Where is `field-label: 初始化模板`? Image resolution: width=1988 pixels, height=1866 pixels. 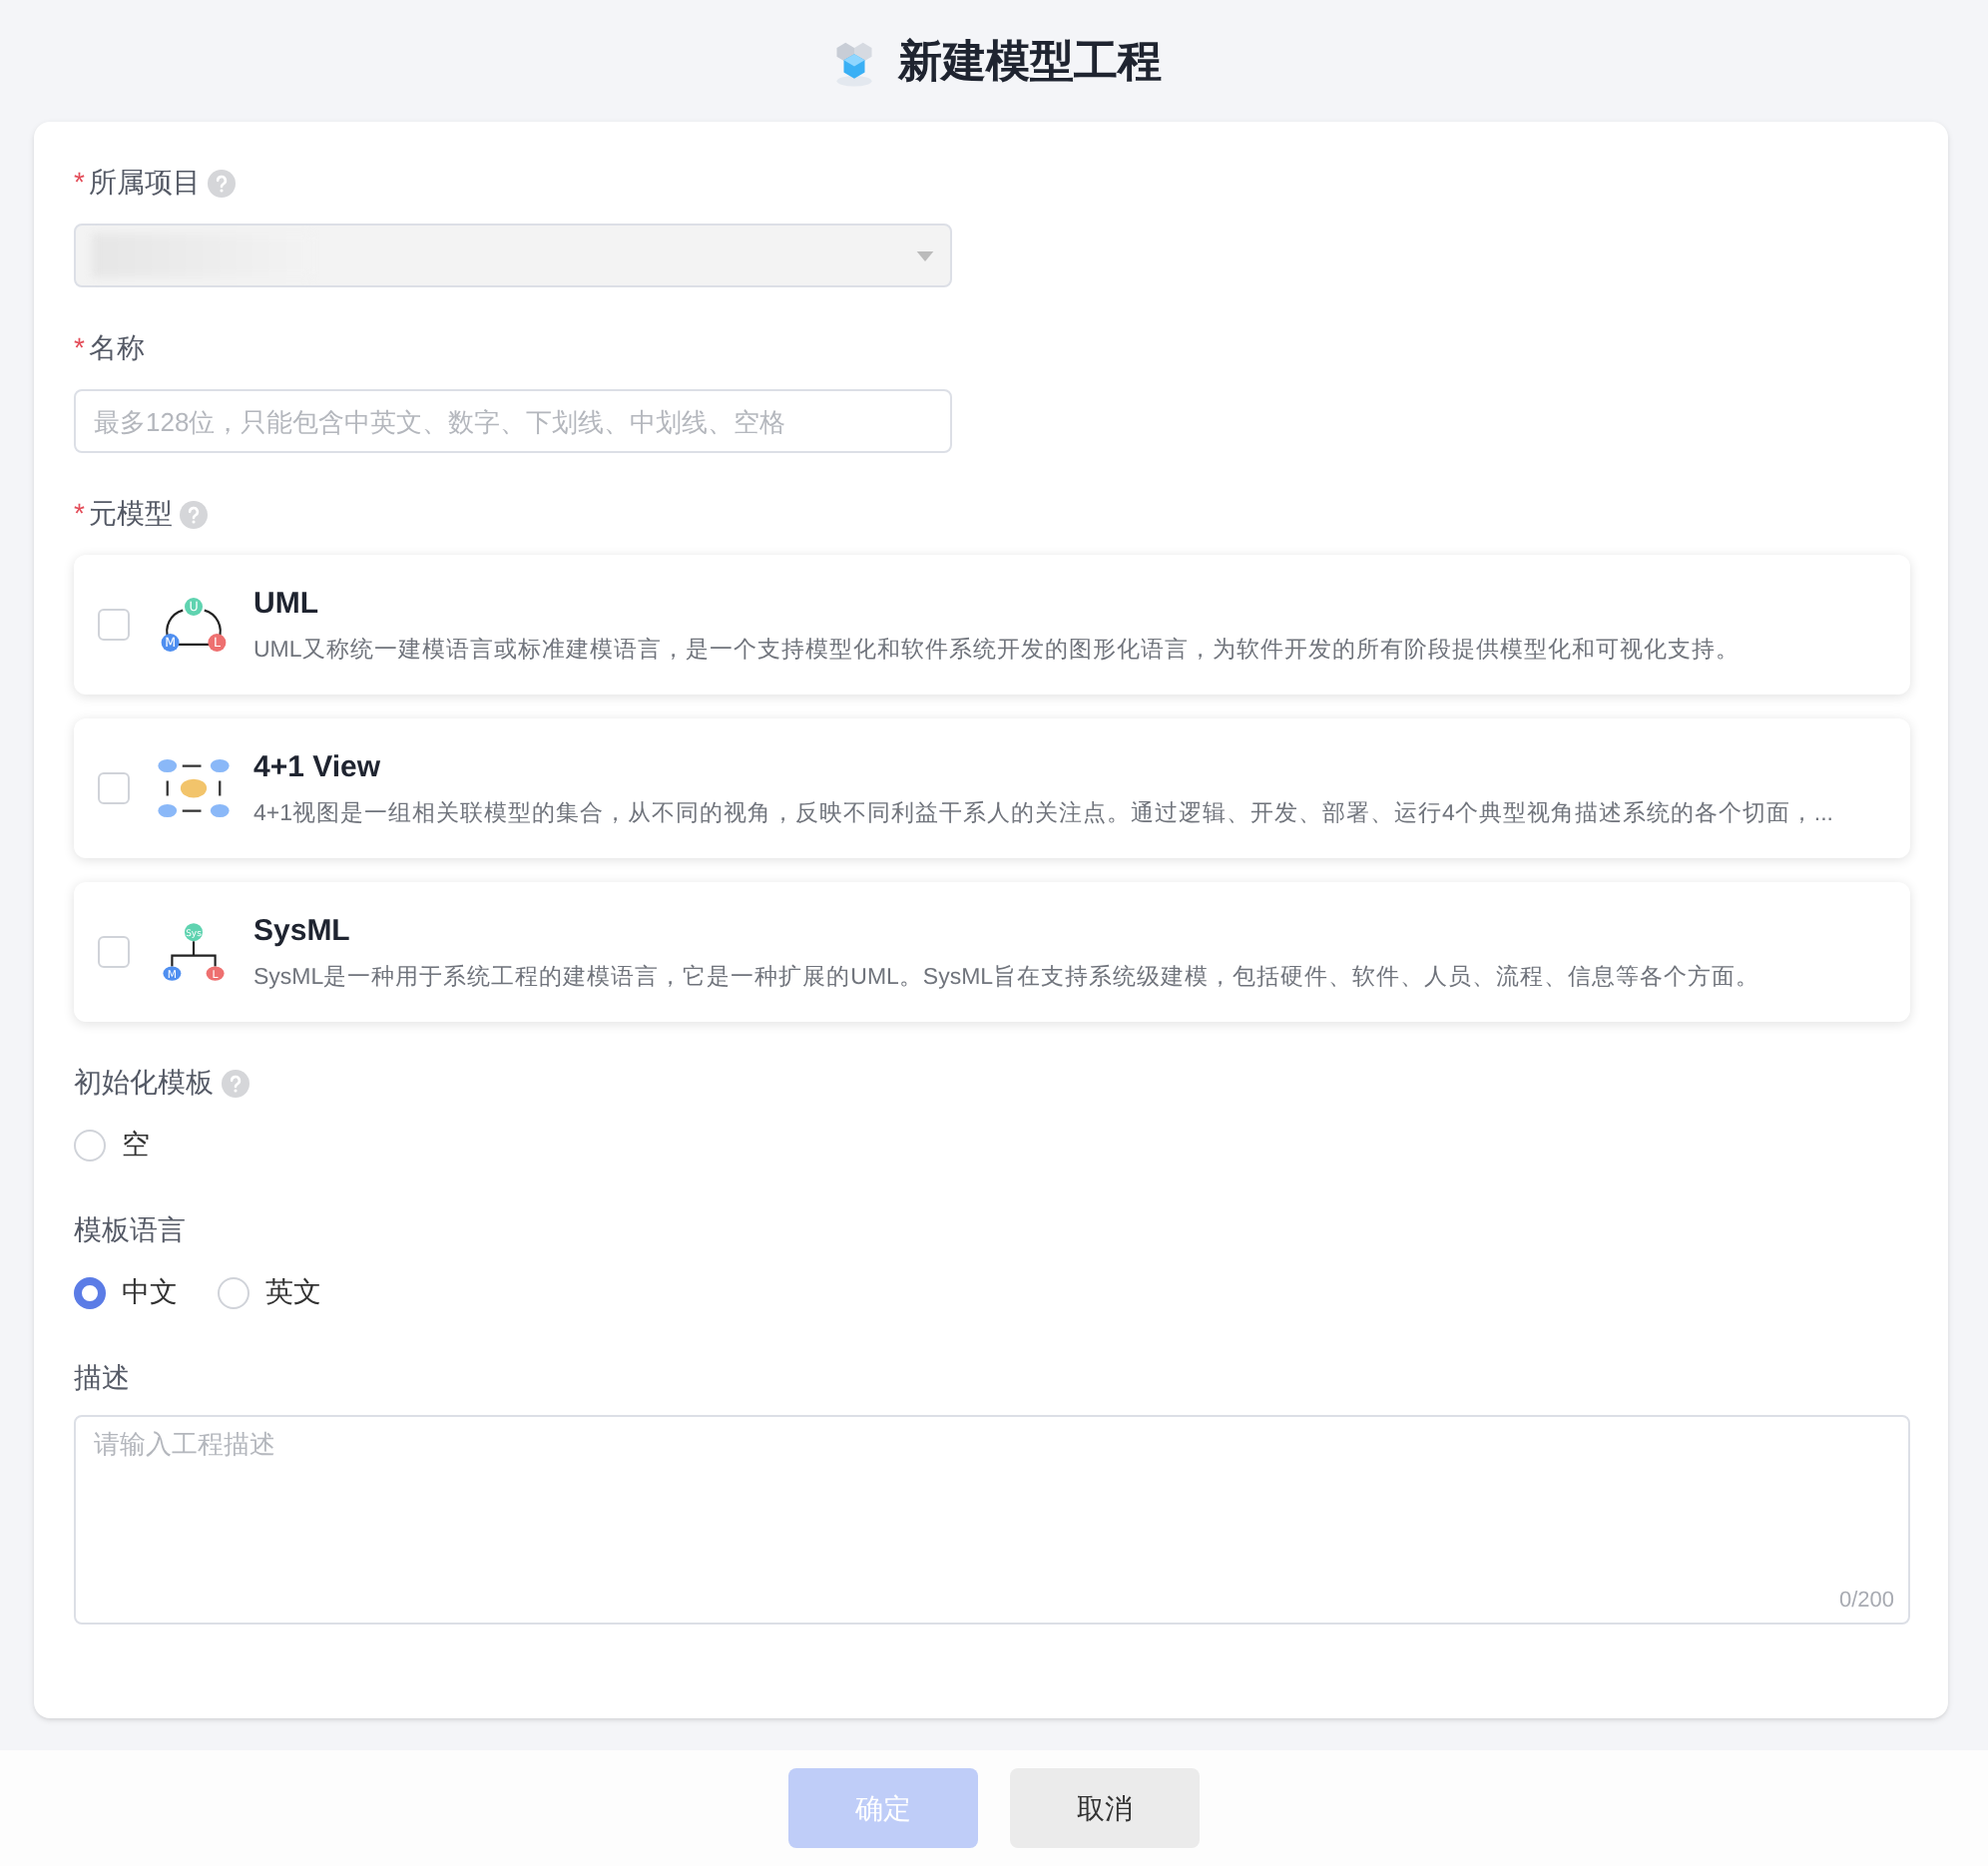 field-label: 初始化模板 is located at coordinates (144, 1083).